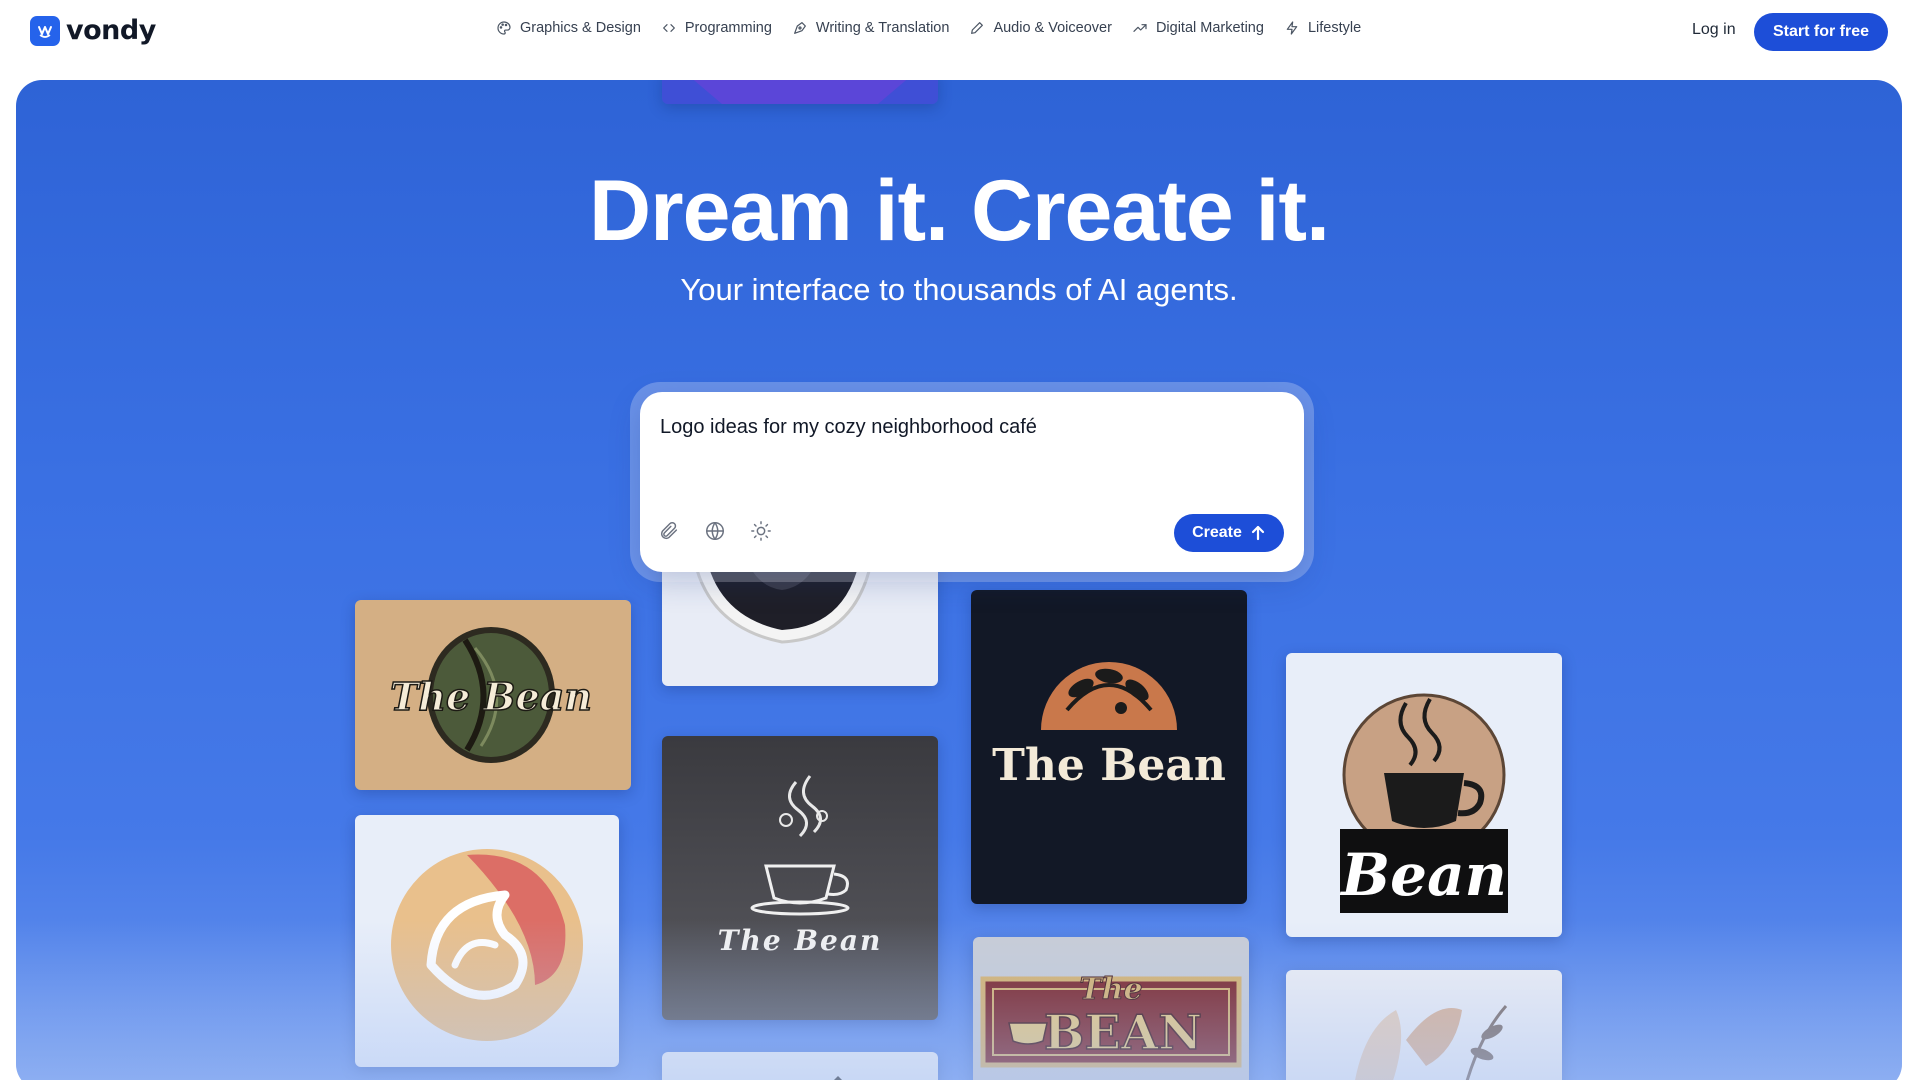  I want to click on sign-the-text: The, so click(1110, 989).